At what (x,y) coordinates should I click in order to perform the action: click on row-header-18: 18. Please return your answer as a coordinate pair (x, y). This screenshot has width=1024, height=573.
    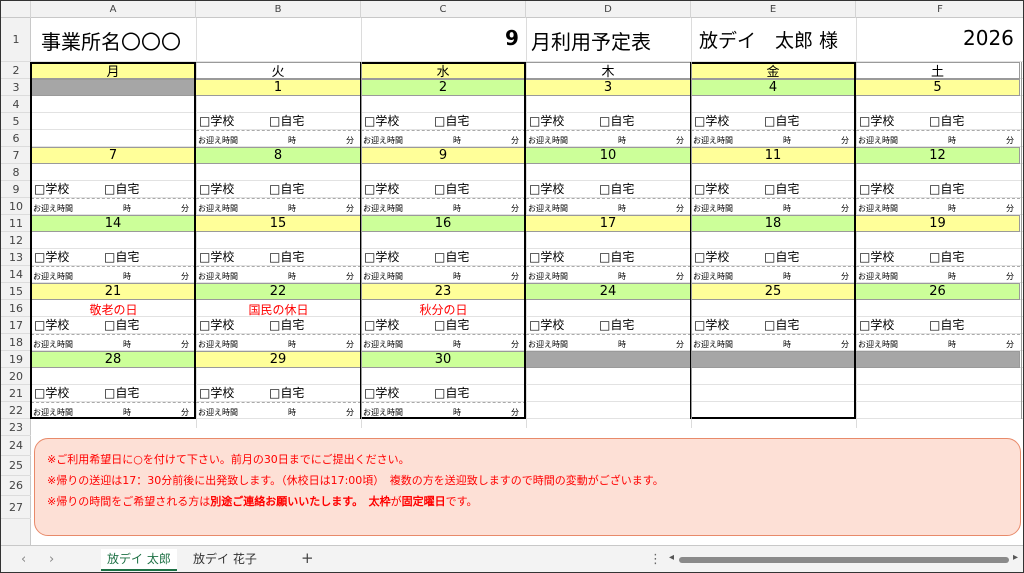
    Looking at the image, I should click on (16, 342).